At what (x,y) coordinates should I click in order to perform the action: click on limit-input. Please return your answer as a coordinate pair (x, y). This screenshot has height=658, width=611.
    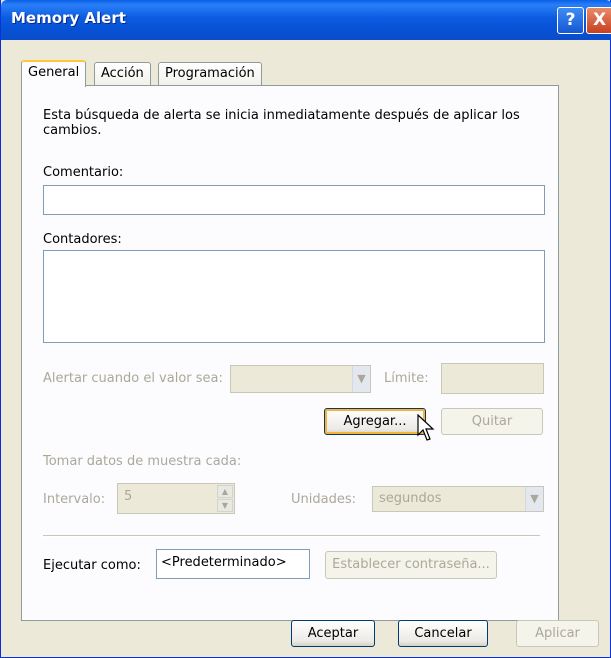
    Looking at the image, I should click on (492, 378).